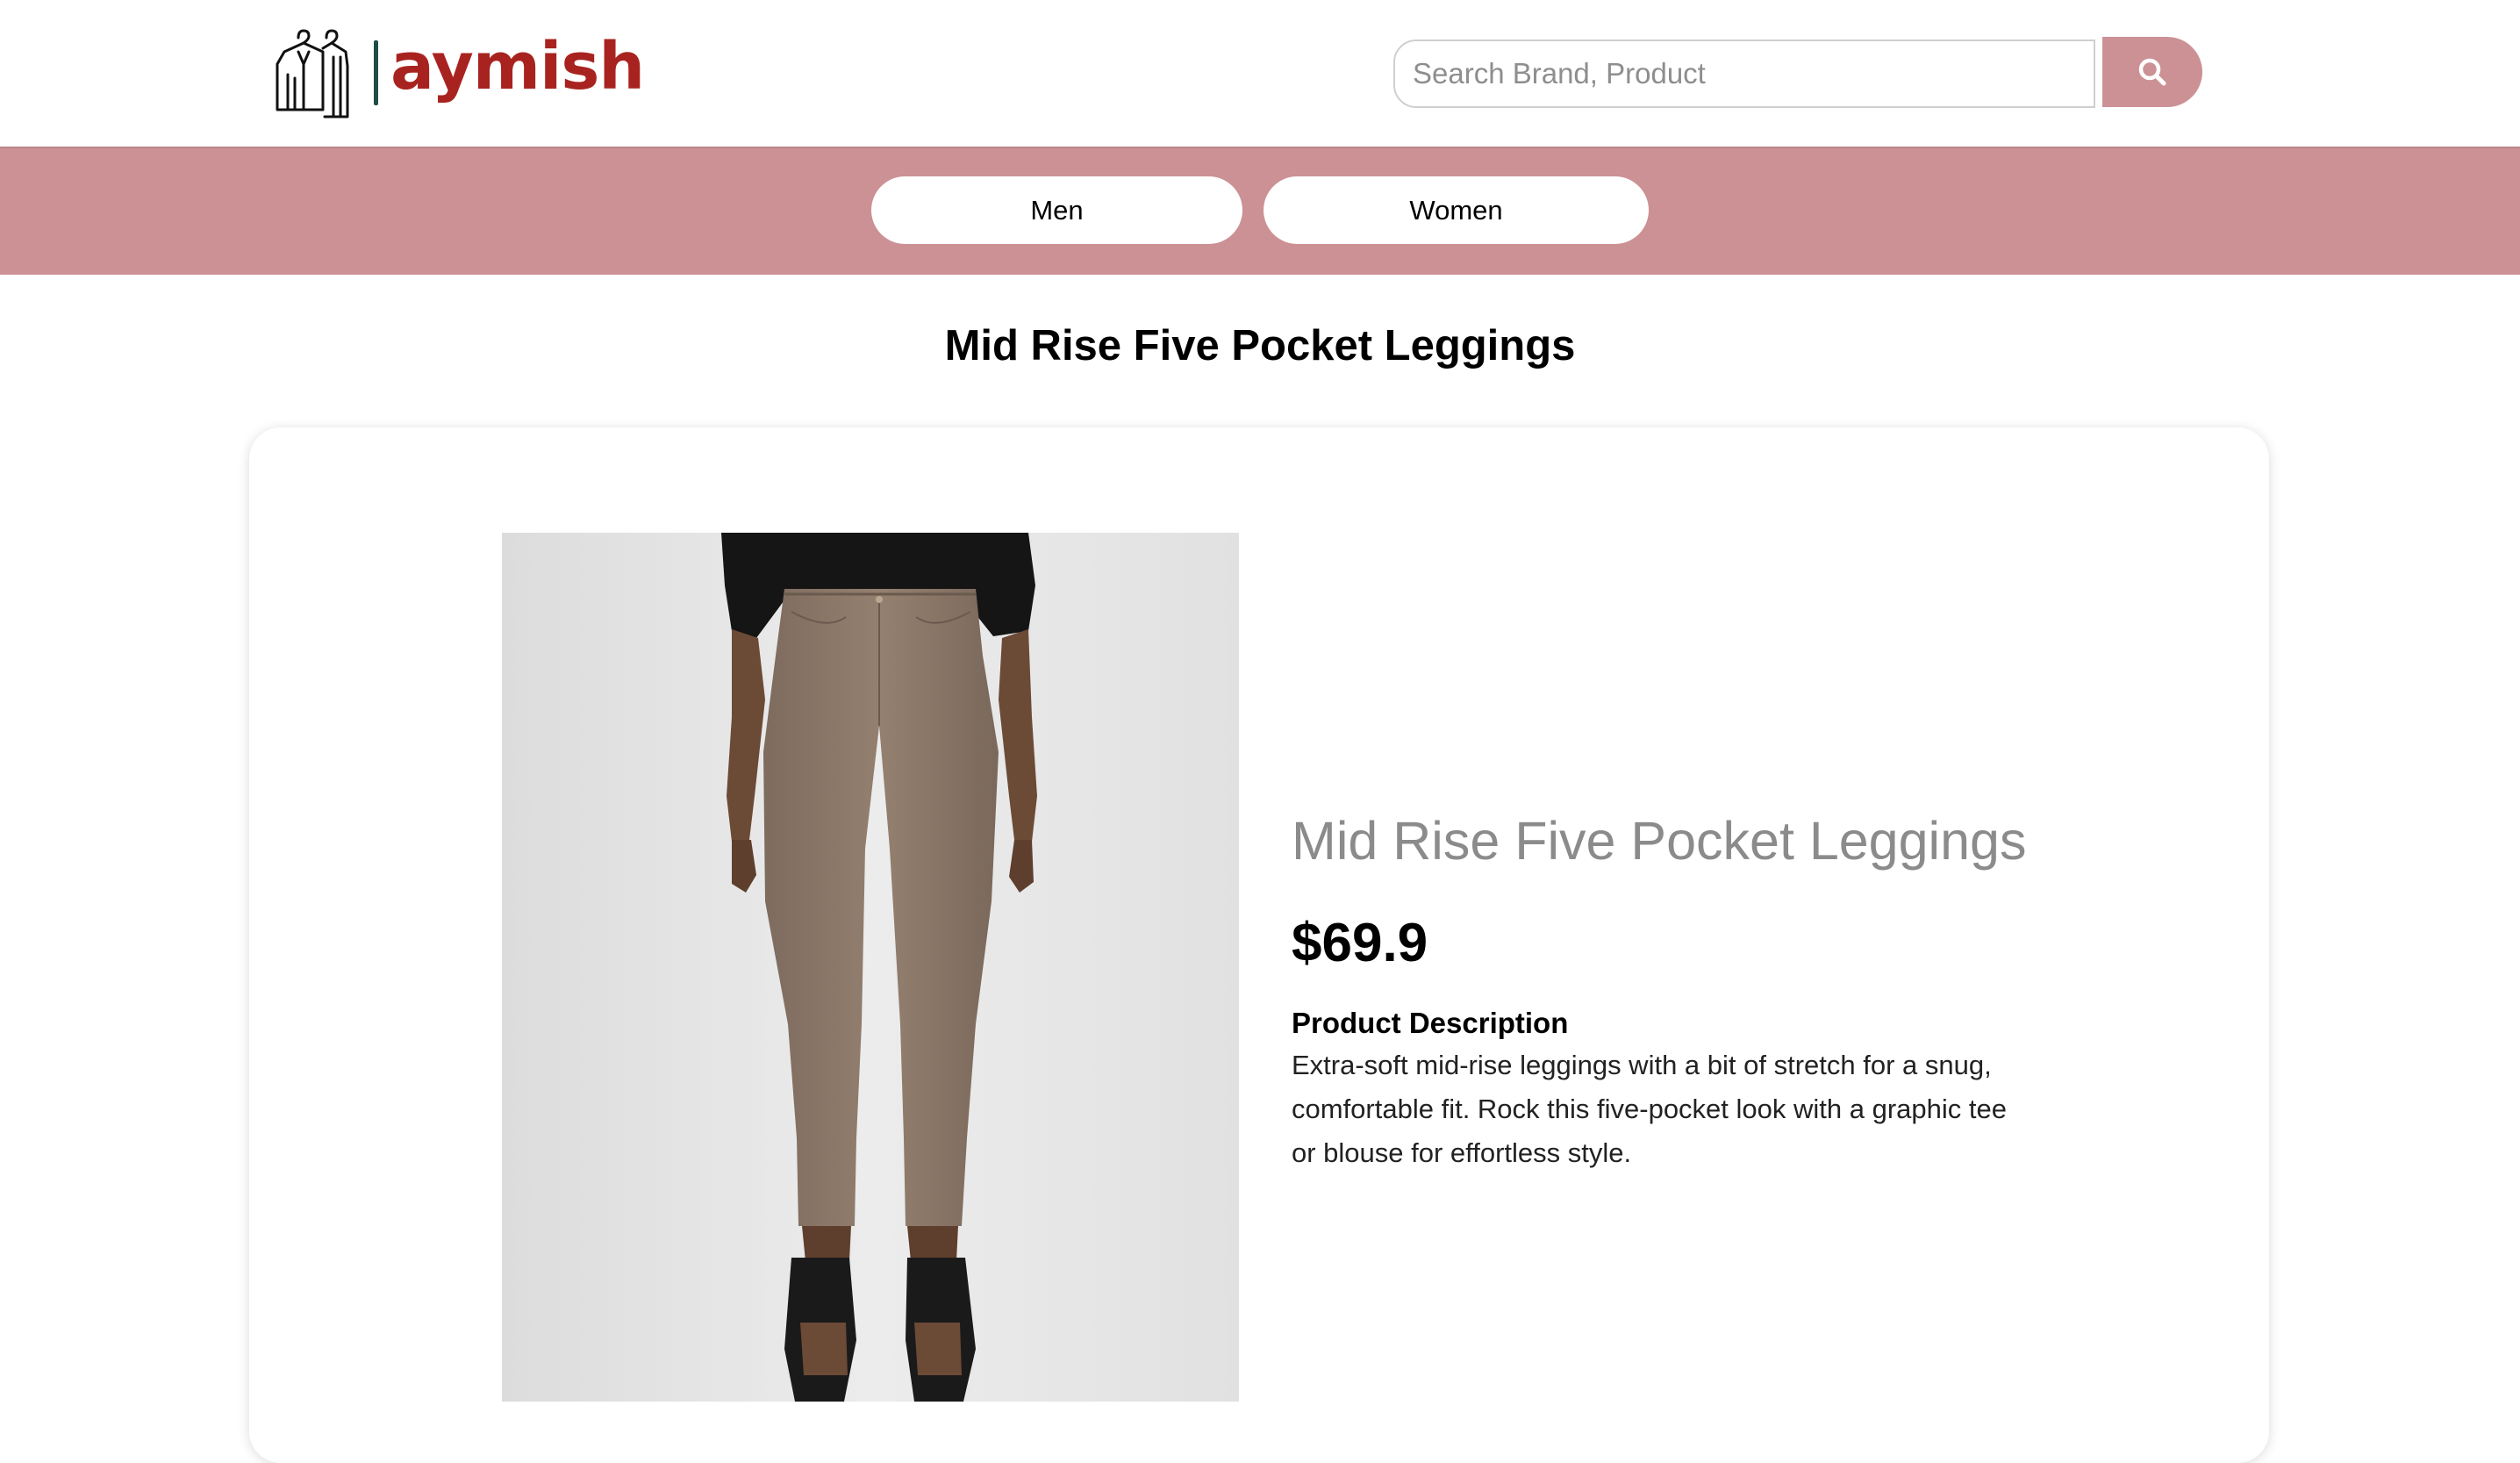 The height and width of the screenshot is (1463, 2520). I want to click on nav-women-label: Women, so click(1456, 210).